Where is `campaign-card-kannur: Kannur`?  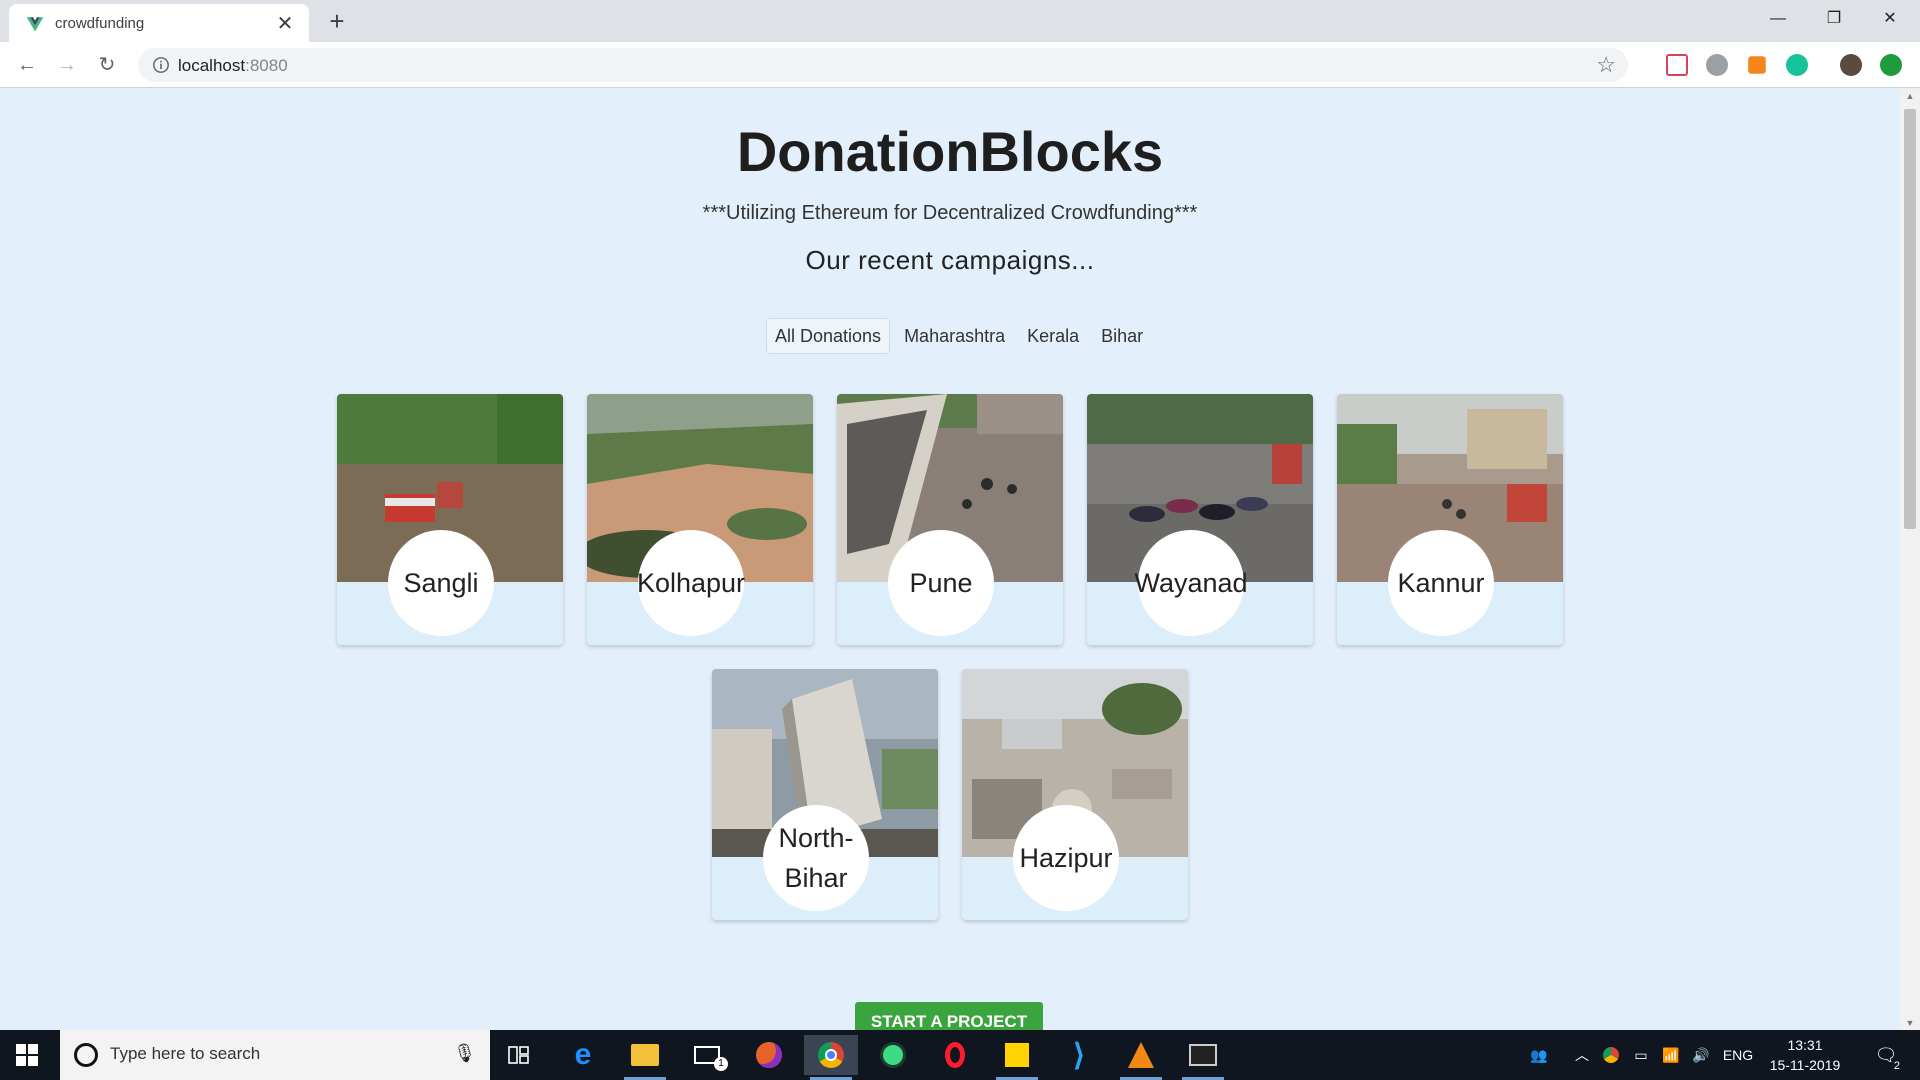
campaign-card-kannur: Kannur is located at coordinates (1450, 519).